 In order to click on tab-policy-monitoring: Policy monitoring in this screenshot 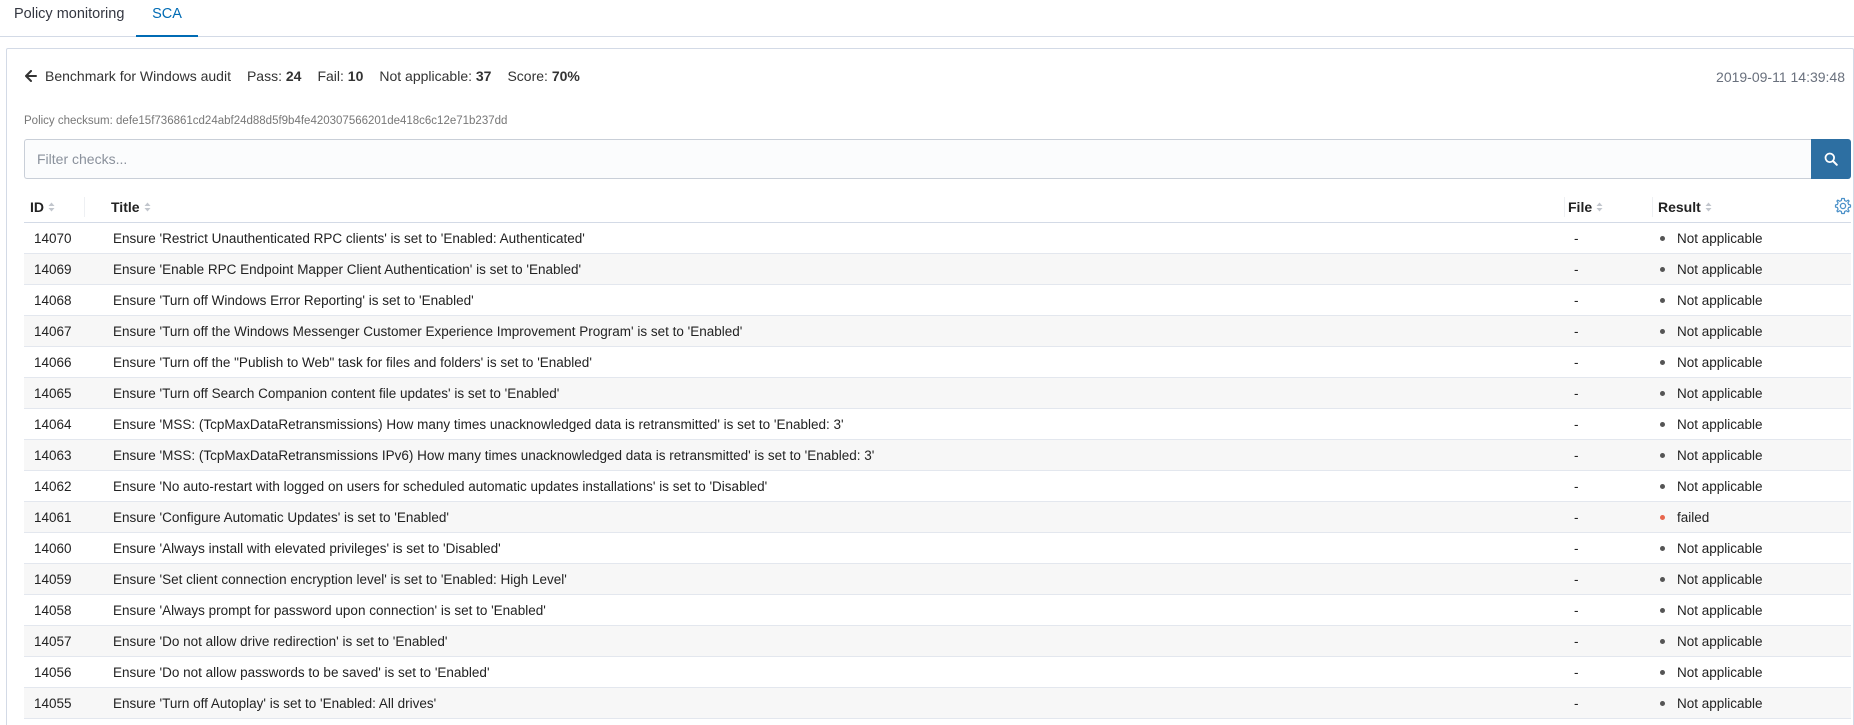, I will do `click(69, 18)`.